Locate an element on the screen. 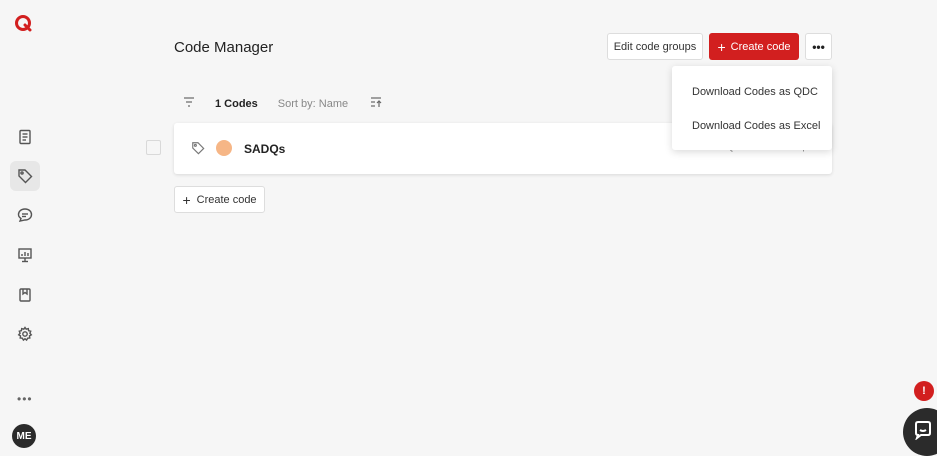  more-actions-button: ••• is located at coordinates (818, 46).